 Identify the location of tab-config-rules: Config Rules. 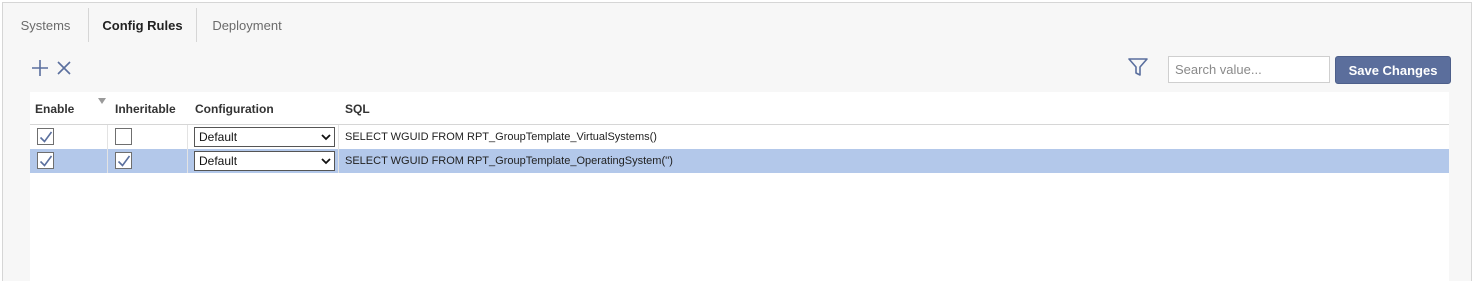
(142, 25).